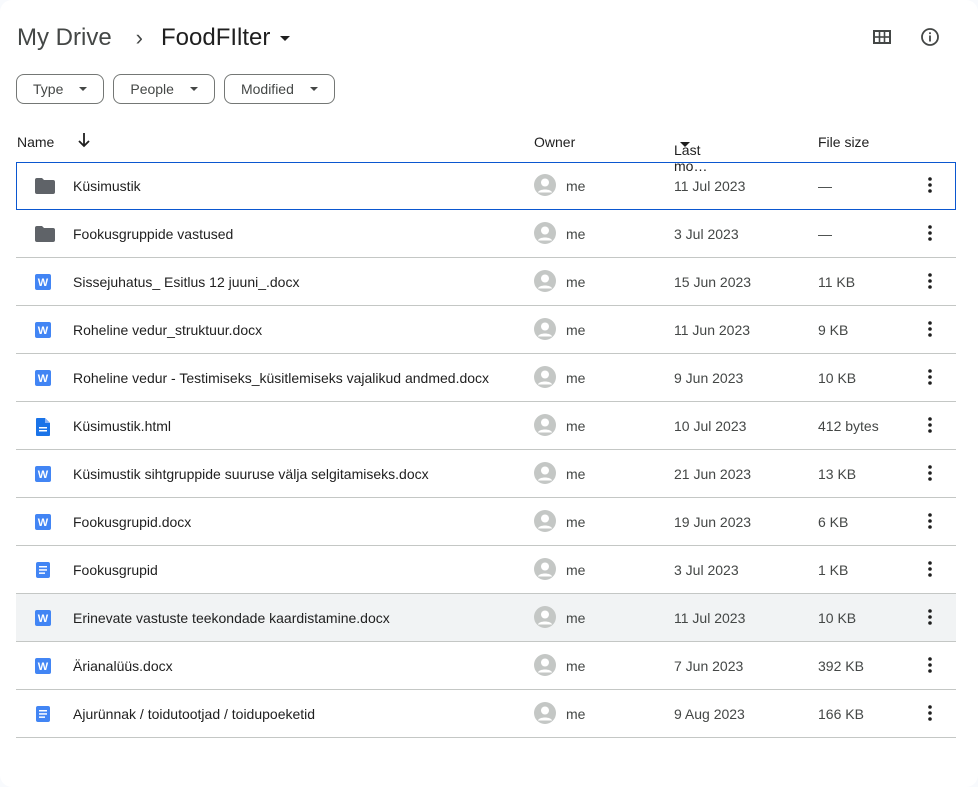 This screenshot has width=978, height=787. I want to click on file-size: 412 bytes, so click(848, 426).